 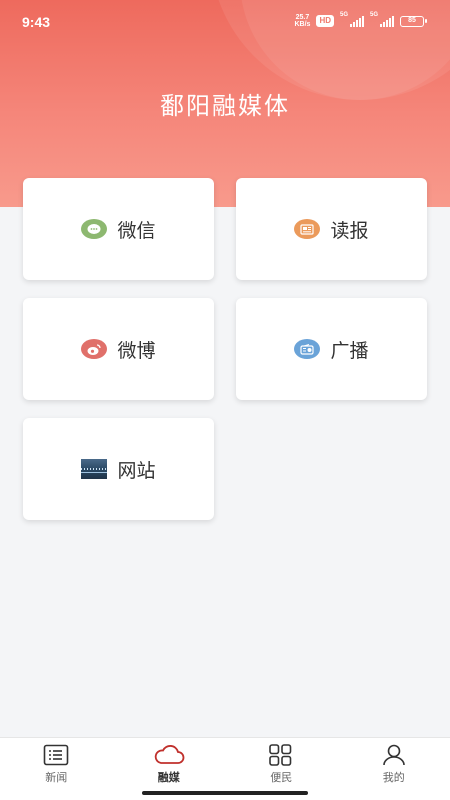 What do you see at coordinates (94, 349) in the screenshot?
I see `weibo-icon` at bounding box center [94, 349].